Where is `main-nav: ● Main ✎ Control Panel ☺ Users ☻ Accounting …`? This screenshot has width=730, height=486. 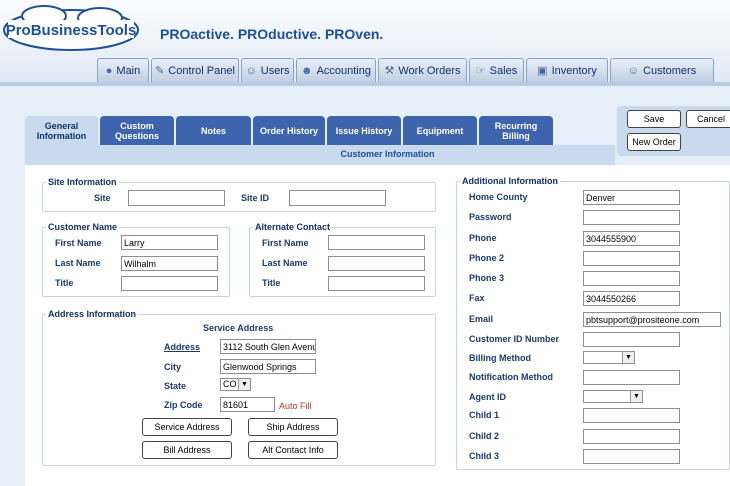 main-nav: ● Main ✎ Control Panel ☺ Users ☻ Accounting … is located at coordinates (405, 70).